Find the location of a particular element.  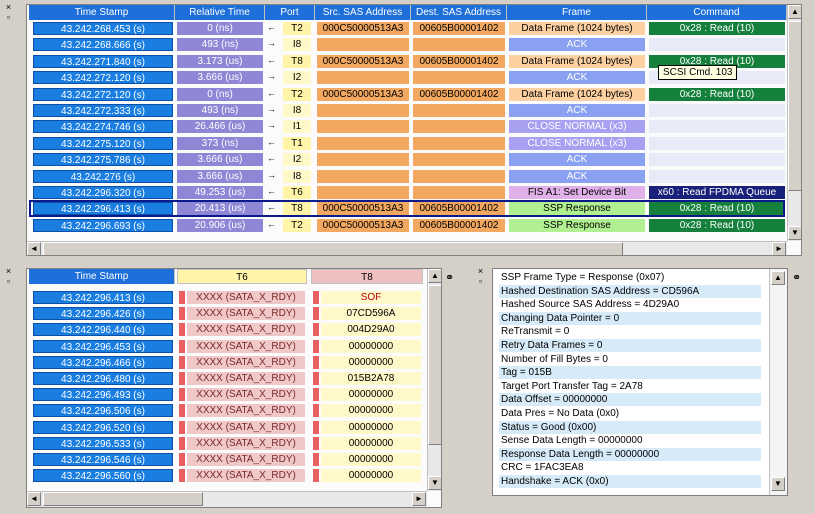

decode-field: Tag = 015B is located at coordinates (630, 372).